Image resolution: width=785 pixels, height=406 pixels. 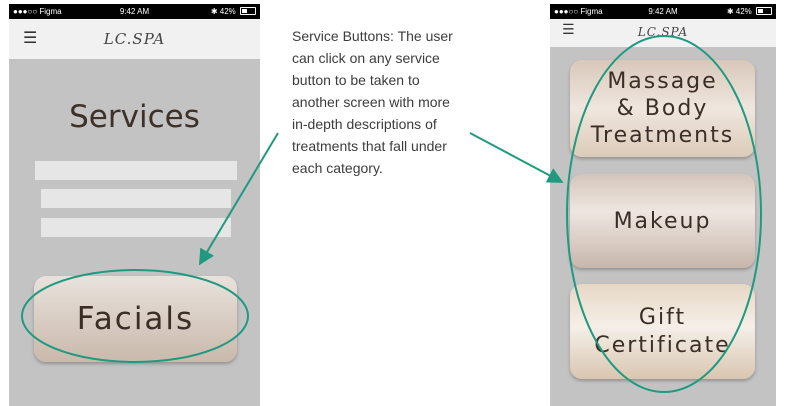 What do you see at coordinates (516, 157) in the screenshot?
I see `annotation-arrow-right` at bounding box center [516, 157].